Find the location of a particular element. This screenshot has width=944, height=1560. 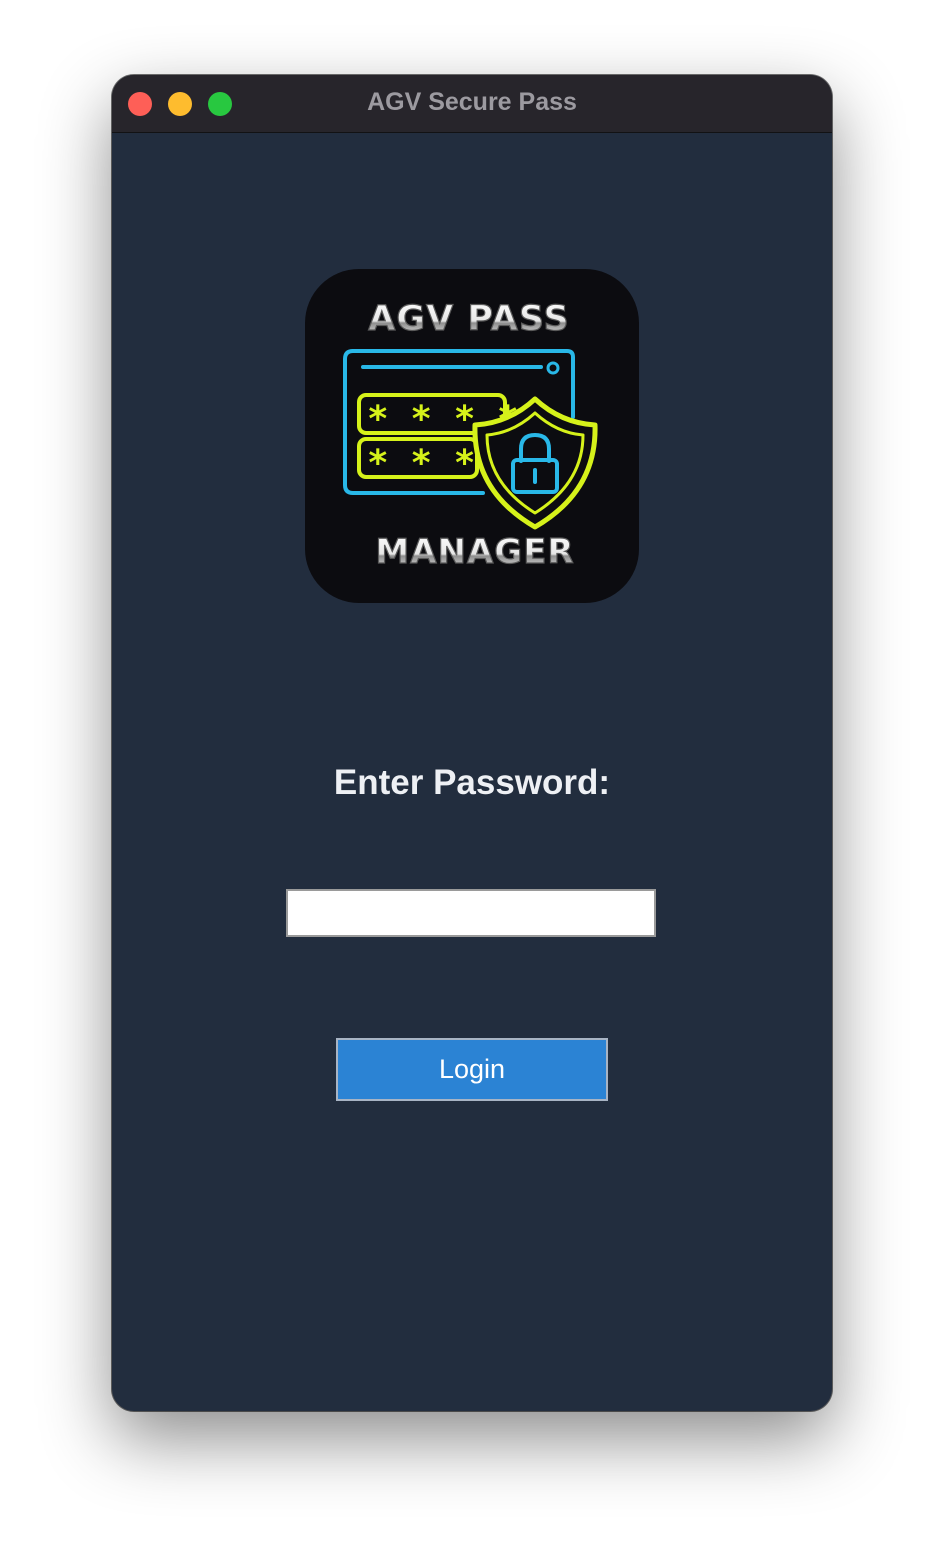

login-button: Login is located at coordinates (472, 1069).